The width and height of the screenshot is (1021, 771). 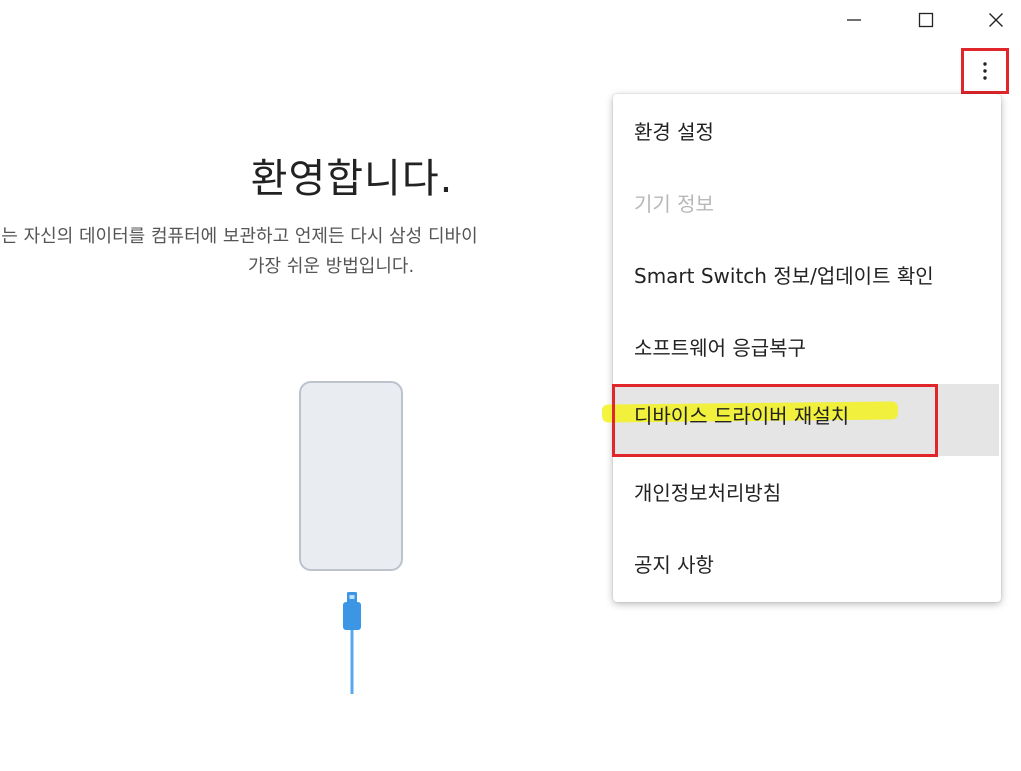 What do you see at coordinates (674, 564) in the screenshot?
I see `menu-item-label: 공지 사항` at bounding box center [674, 564].